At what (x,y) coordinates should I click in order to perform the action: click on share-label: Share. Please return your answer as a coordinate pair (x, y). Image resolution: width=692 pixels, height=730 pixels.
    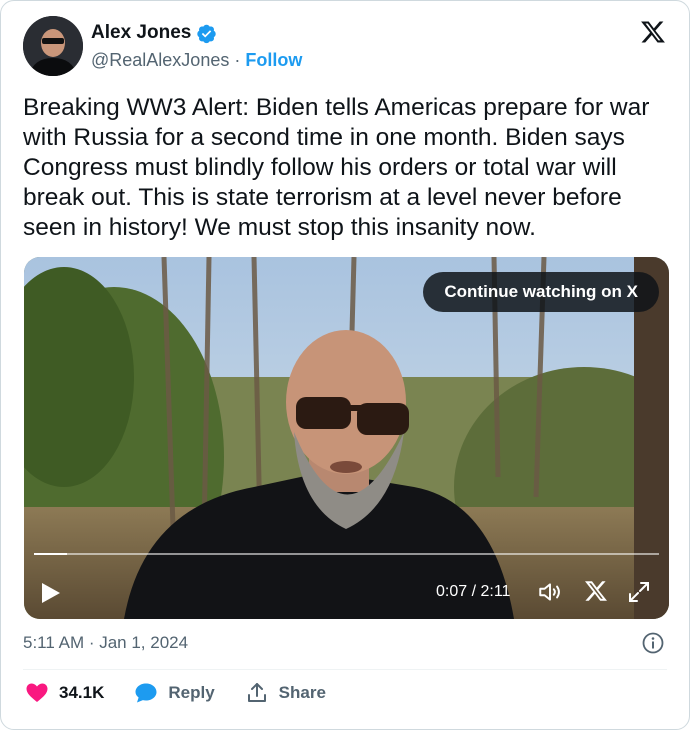
    Looking at the image, I should click on (302, 692).